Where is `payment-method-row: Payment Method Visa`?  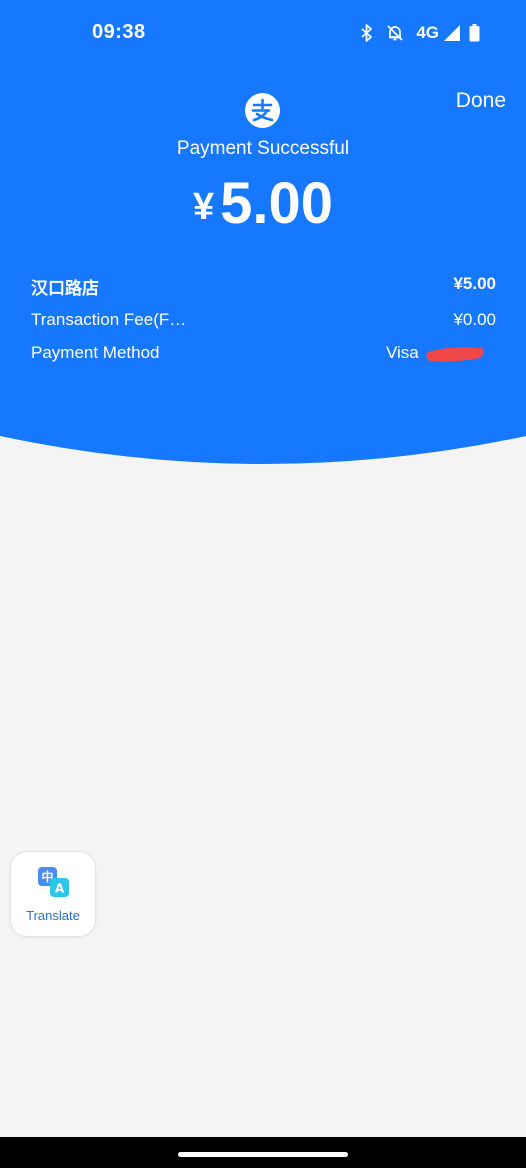
payment-method-row: Payment Method Visa is located at coordinates (263, 355).